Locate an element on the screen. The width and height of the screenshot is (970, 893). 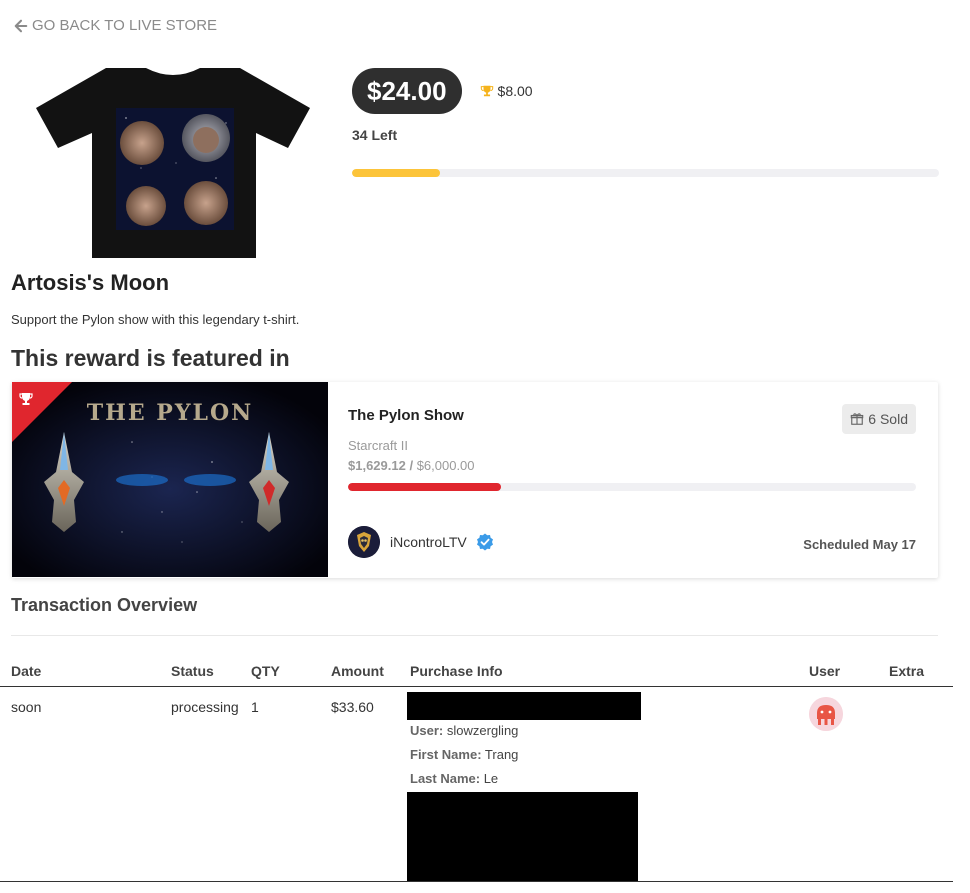
user-avatar is located at coordinates (826, 714).